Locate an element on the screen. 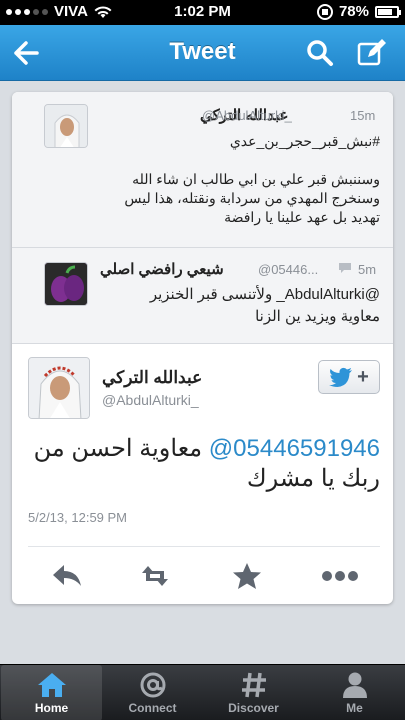 The image size is (405, 720). tab-bar: Home Connect Discover Me is located at coordinates (202, 692).